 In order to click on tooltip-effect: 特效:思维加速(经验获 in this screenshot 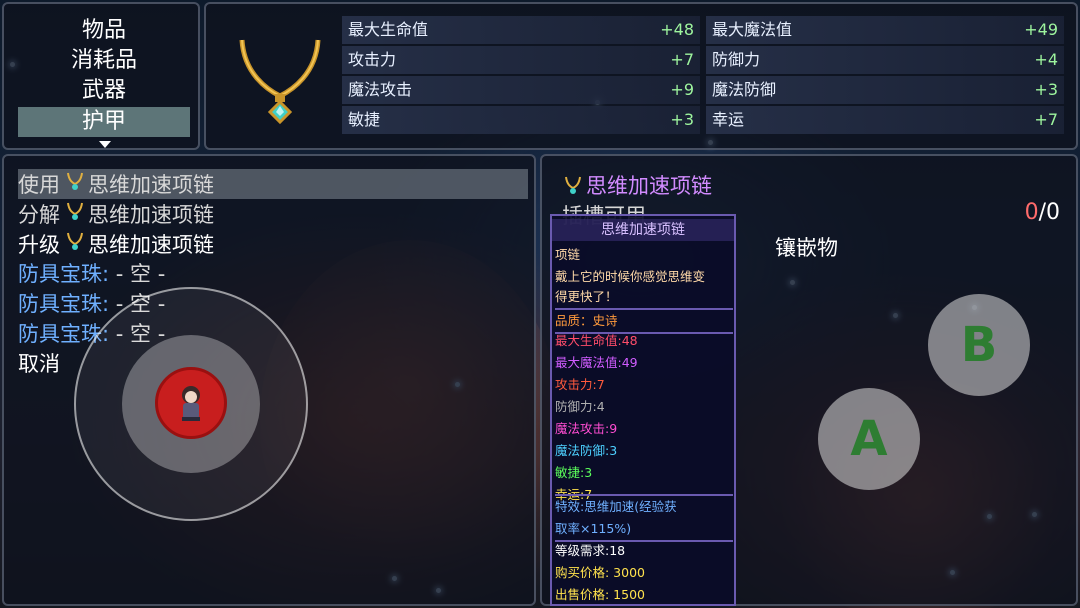, I will do `click(616, 506)`.